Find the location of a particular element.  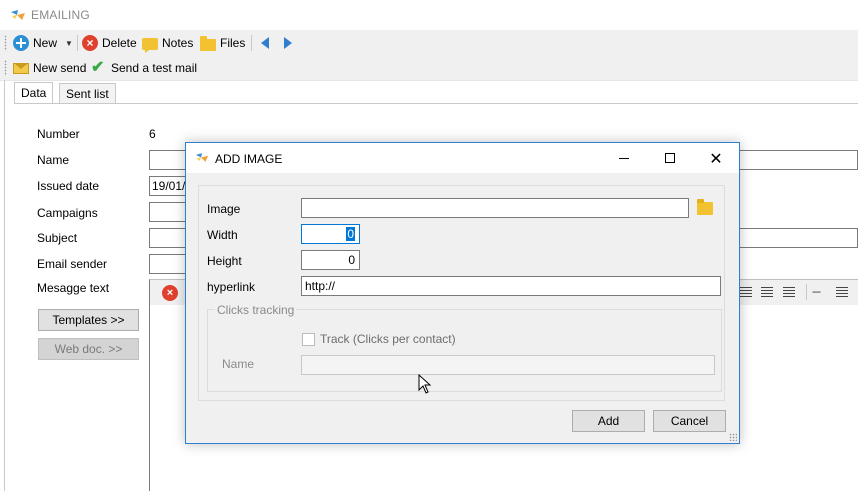

notes-icon is located at coordinates (150, 45).